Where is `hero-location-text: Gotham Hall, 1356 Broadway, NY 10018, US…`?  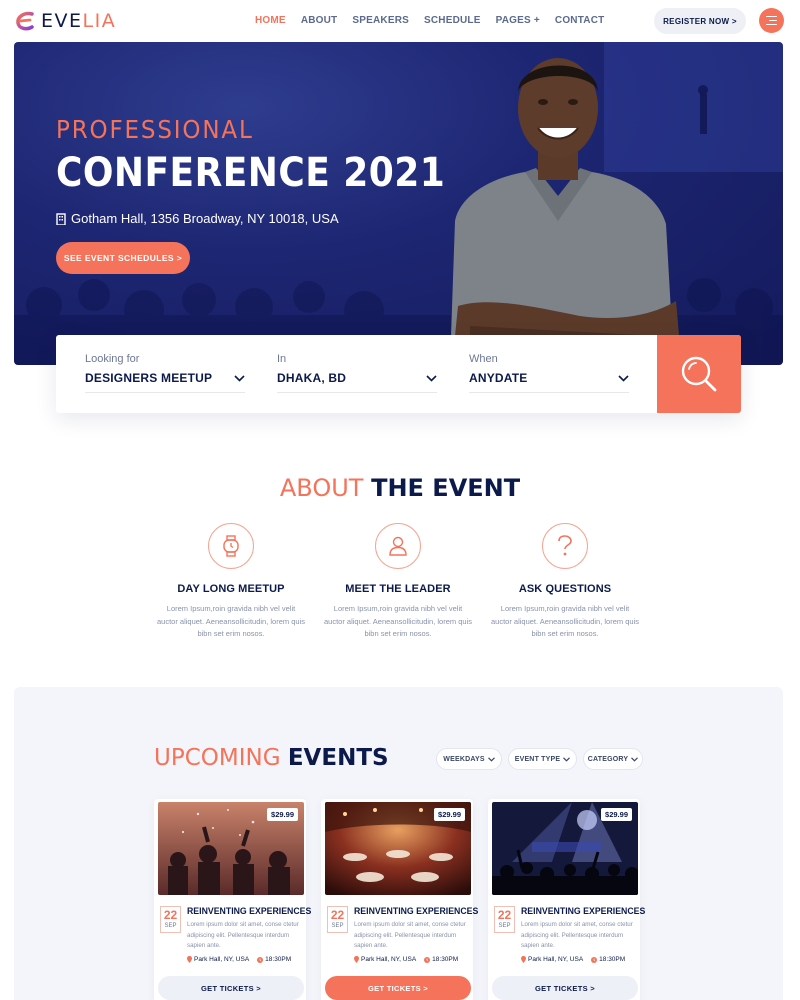 hero-location-text: Gotham Hall, 1356 Broadway, NY 10018, US… is located at coordinates (205, 218).